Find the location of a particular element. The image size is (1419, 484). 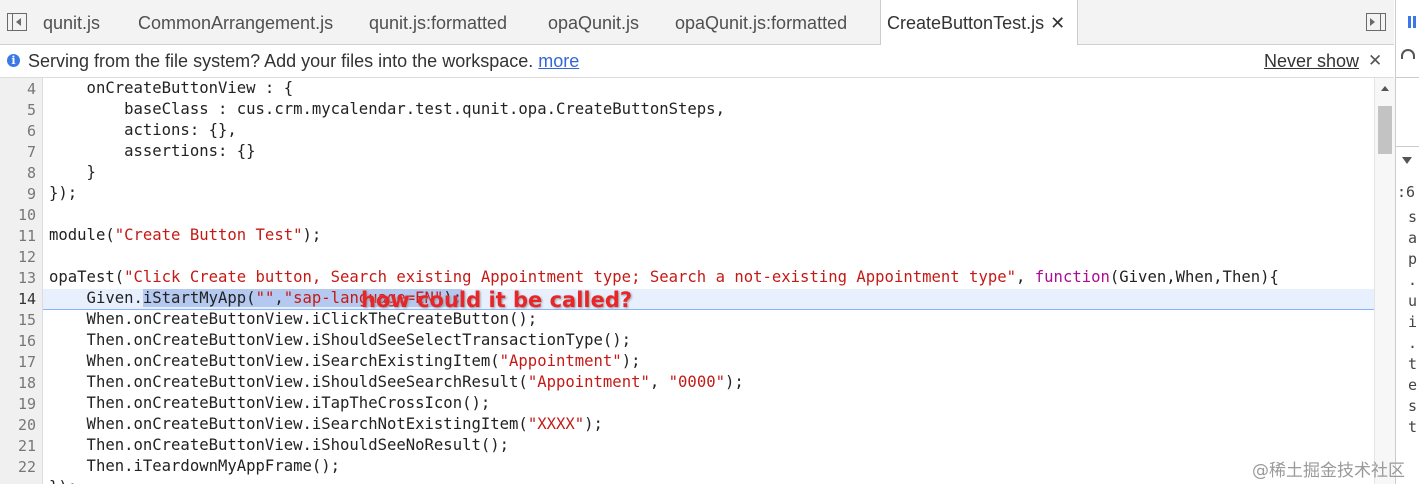

current-line-number: 14 is located at coordinates (26, 299).